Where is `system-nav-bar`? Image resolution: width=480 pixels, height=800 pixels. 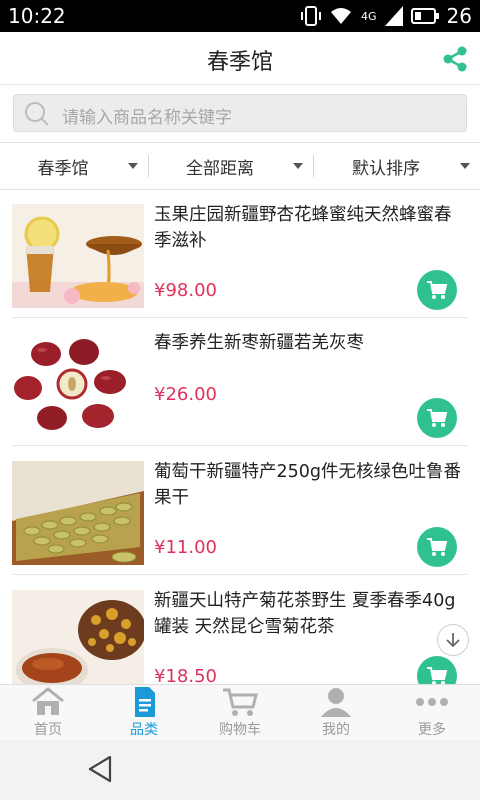 system-nav-bar is located at coordinates (240, 770).